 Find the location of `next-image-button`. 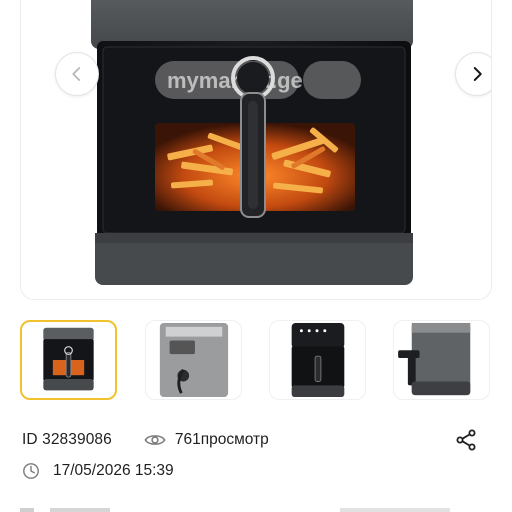

next-image-button is located at coordinates (473, 74).